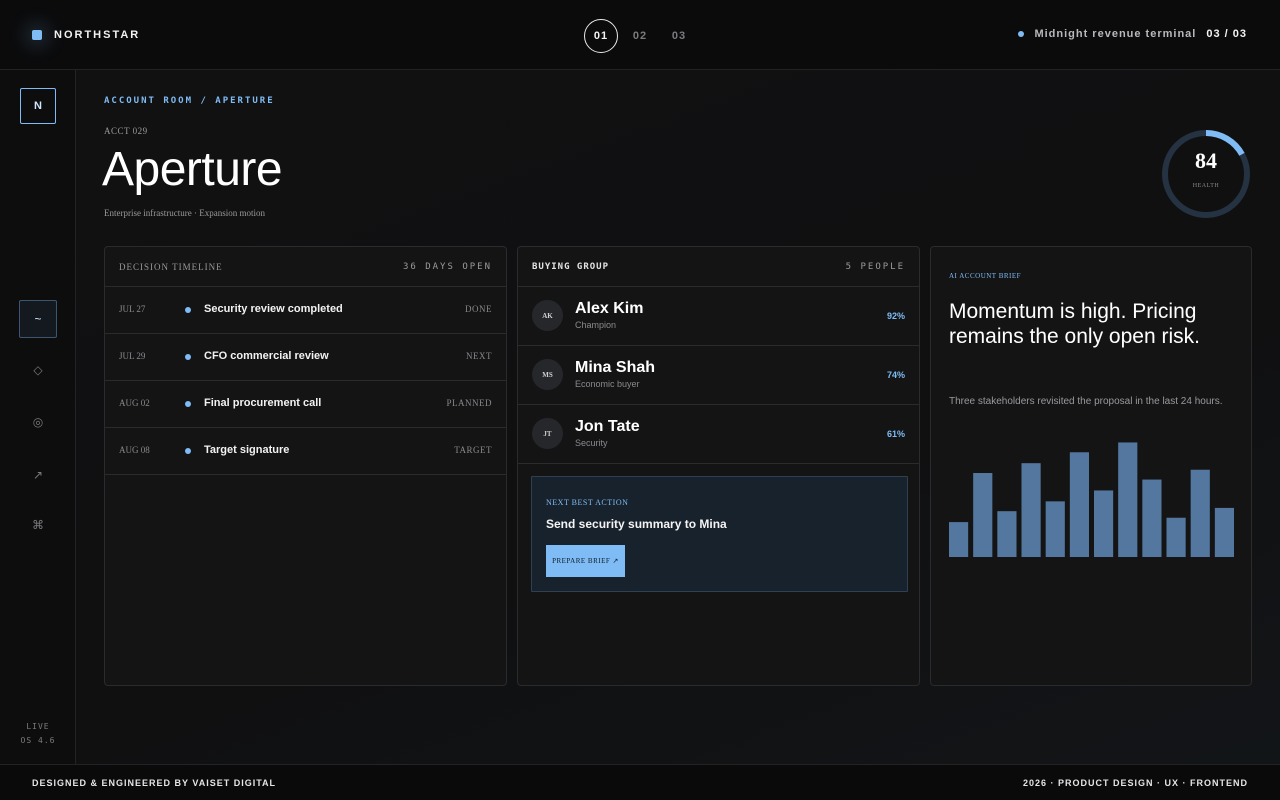  I want to click on timeline-row: AUG 02 Final procurement call PLANNED, so click(305, 404).